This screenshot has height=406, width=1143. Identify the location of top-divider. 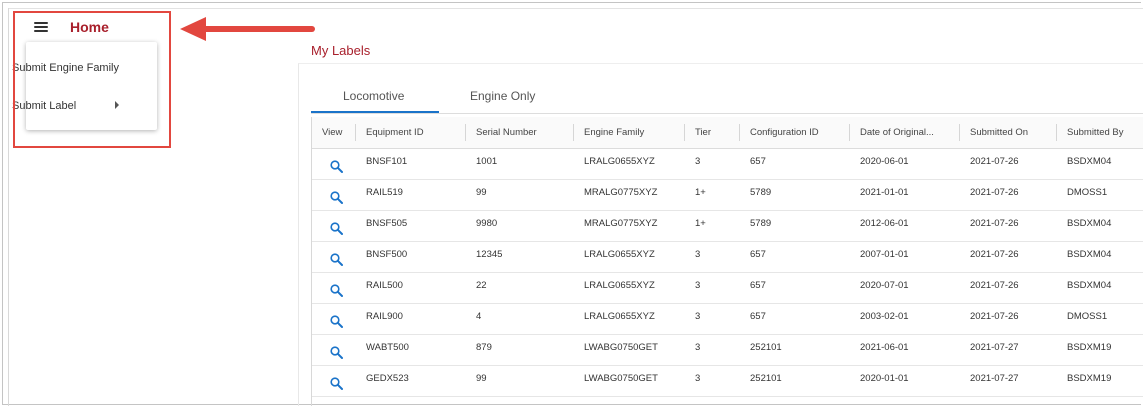
(575, 8).